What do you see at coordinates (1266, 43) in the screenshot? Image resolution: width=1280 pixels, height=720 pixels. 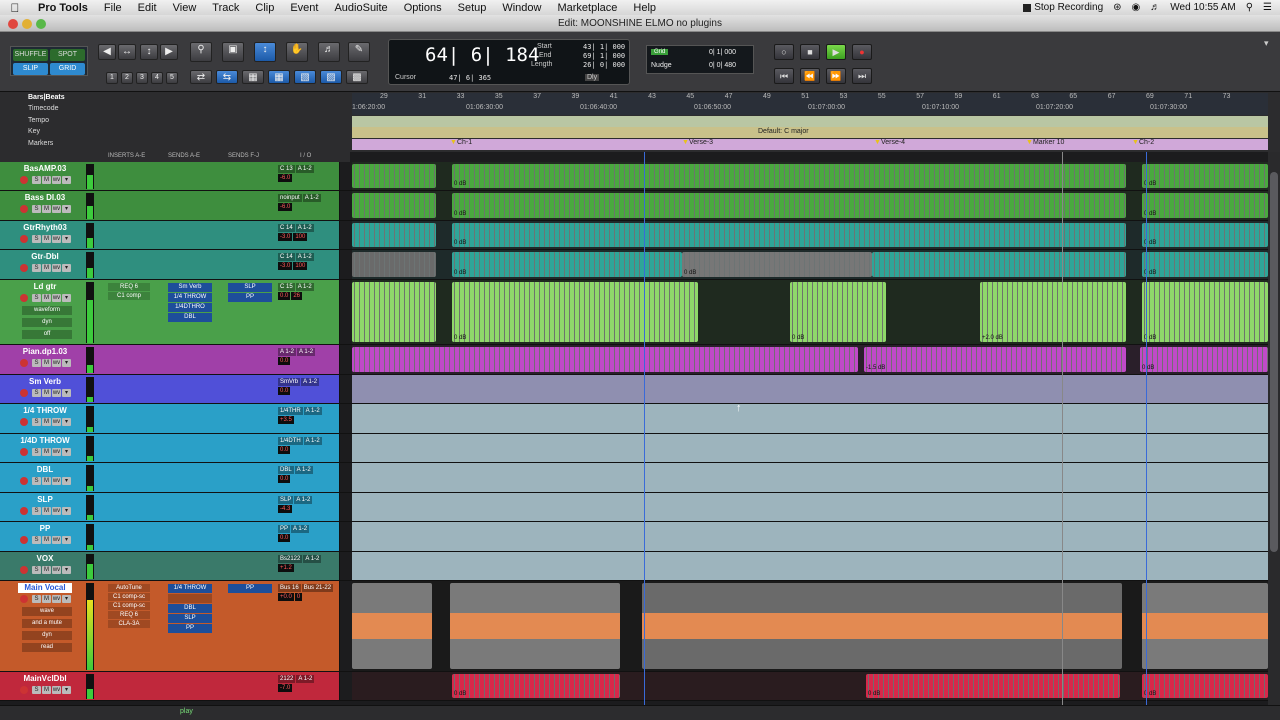 I see `toolbar-menu-icon: ▾` at bounding box center [1266, 43].